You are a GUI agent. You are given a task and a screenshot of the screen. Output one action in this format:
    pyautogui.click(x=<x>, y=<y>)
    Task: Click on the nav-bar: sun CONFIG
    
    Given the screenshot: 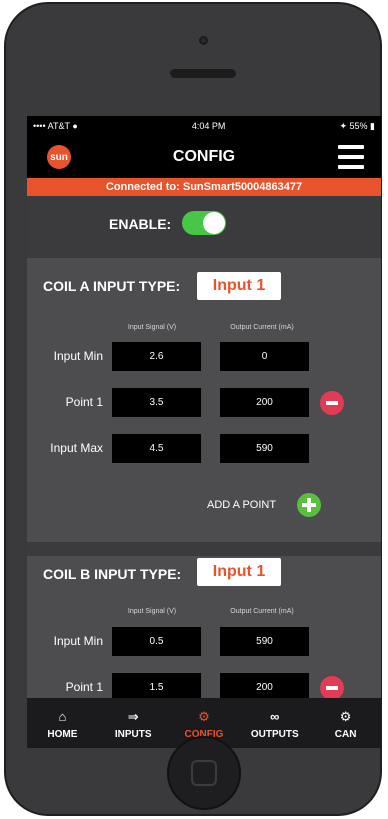 What is the action you would take?
    pyautogui.click(x=204, y=157)
    